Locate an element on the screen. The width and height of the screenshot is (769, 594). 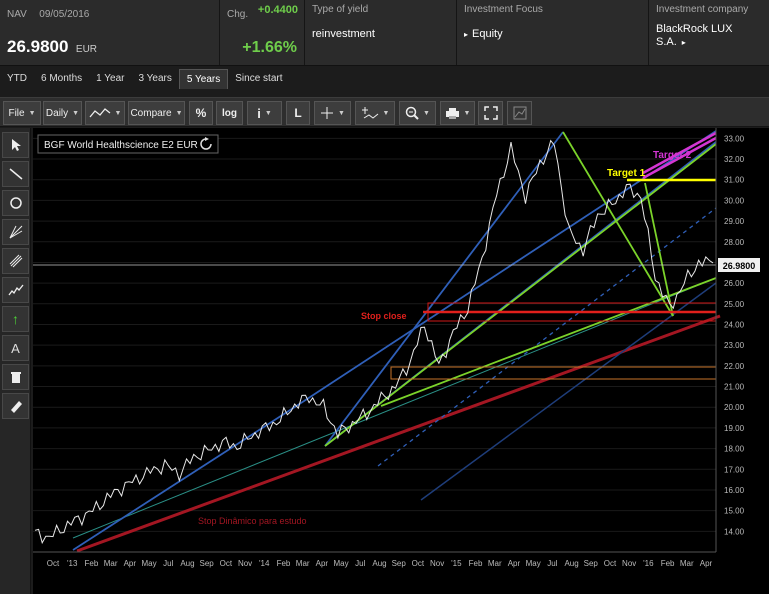
y-tick-label: 15.00 is located at coordinates (734, 511).